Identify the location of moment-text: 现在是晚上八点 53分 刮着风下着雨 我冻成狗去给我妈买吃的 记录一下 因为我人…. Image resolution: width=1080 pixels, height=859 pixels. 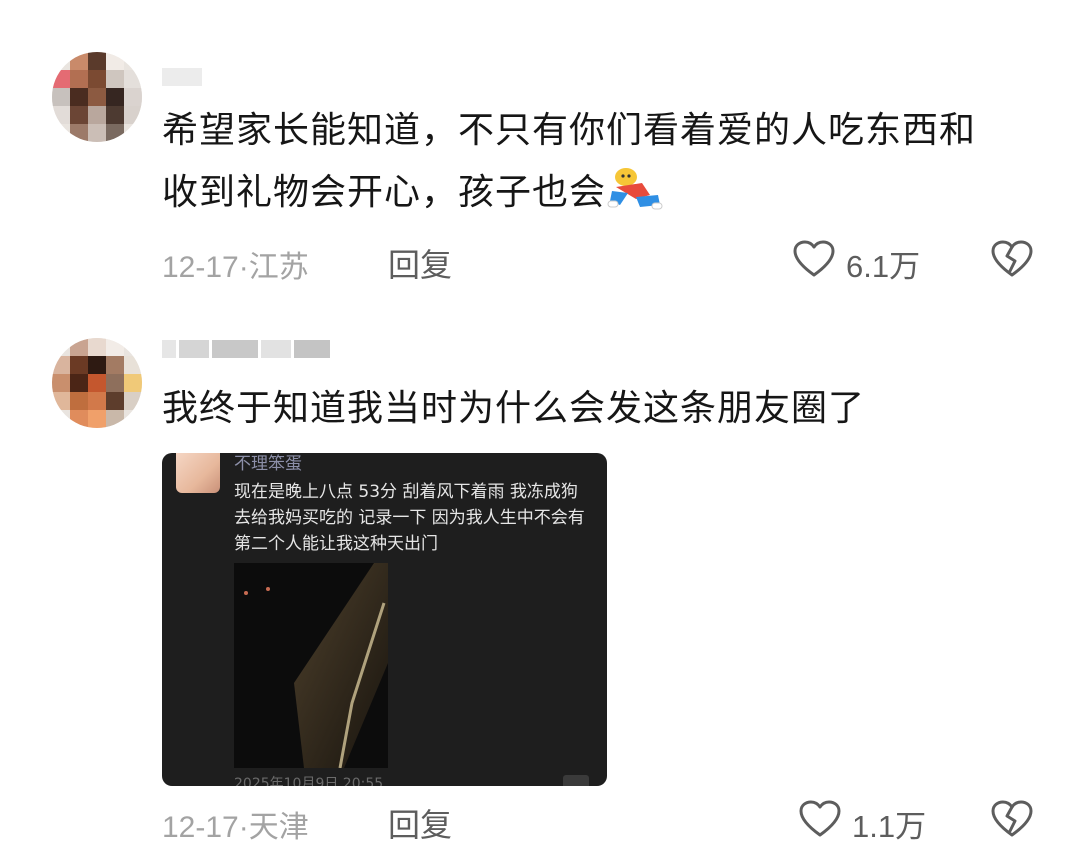
(409, 518).